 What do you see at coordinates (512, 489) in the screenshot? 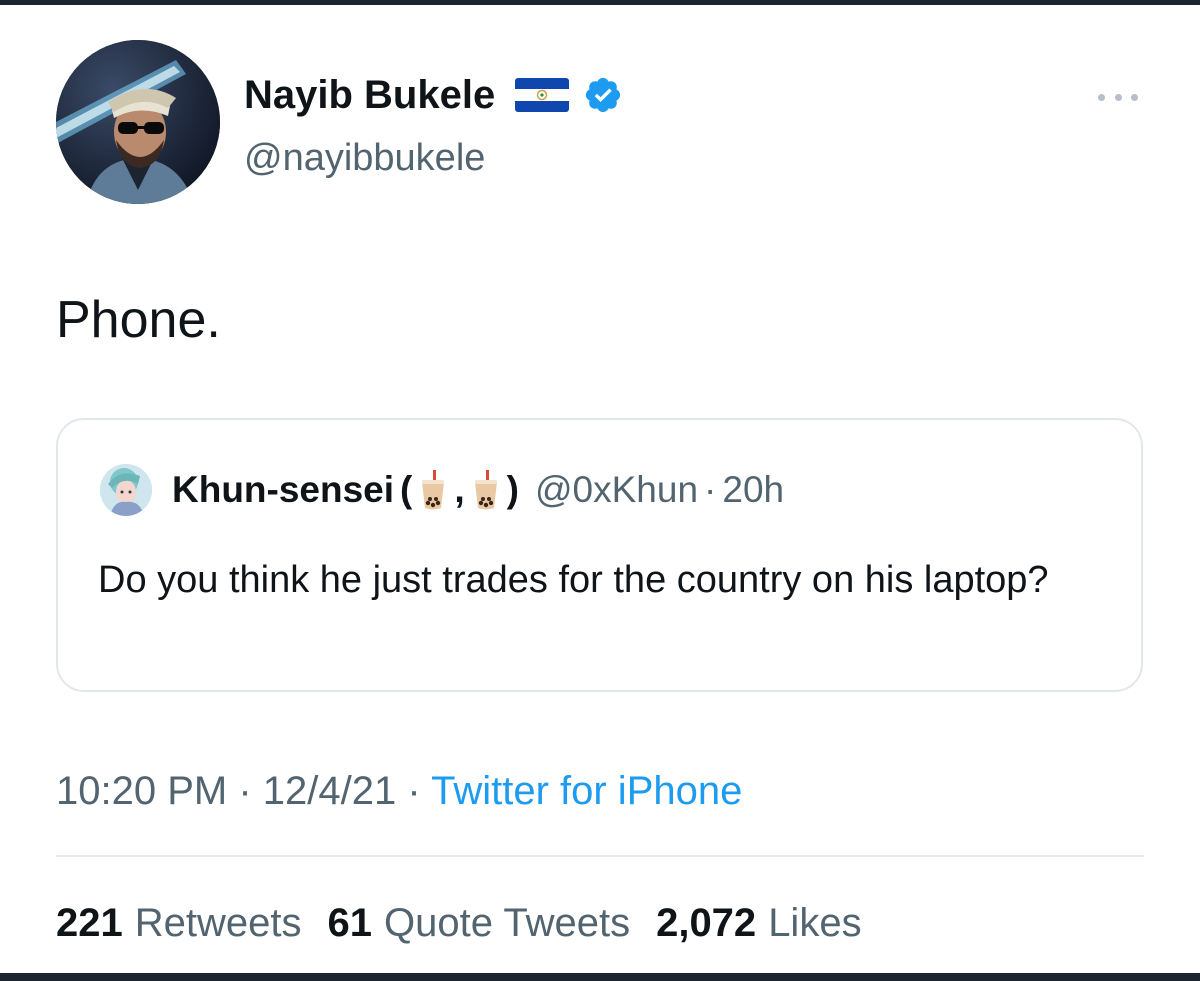
I see `quoted-name-paren-close: )` at bounding box center [512, 489].